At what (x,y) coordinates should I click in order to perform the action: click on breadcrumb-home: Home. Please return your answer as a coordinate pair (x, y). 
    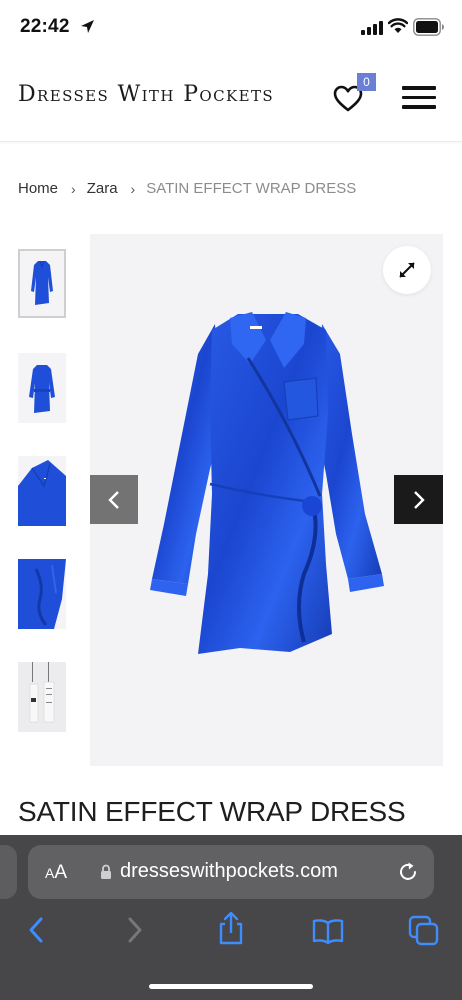
    Looking at the image, I should click on (38, 188).